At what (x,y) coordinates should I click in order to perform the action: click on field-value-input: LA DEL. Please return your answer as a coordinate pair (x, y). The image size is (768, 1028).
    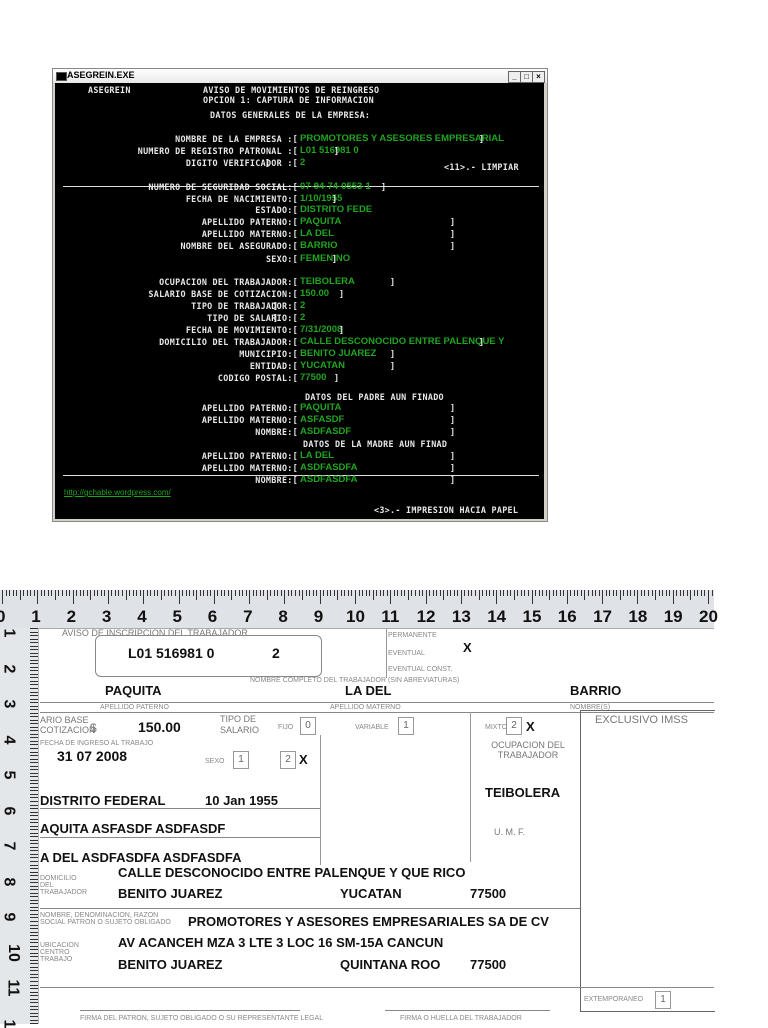
    Looking at the image, I should click on (317, 233).